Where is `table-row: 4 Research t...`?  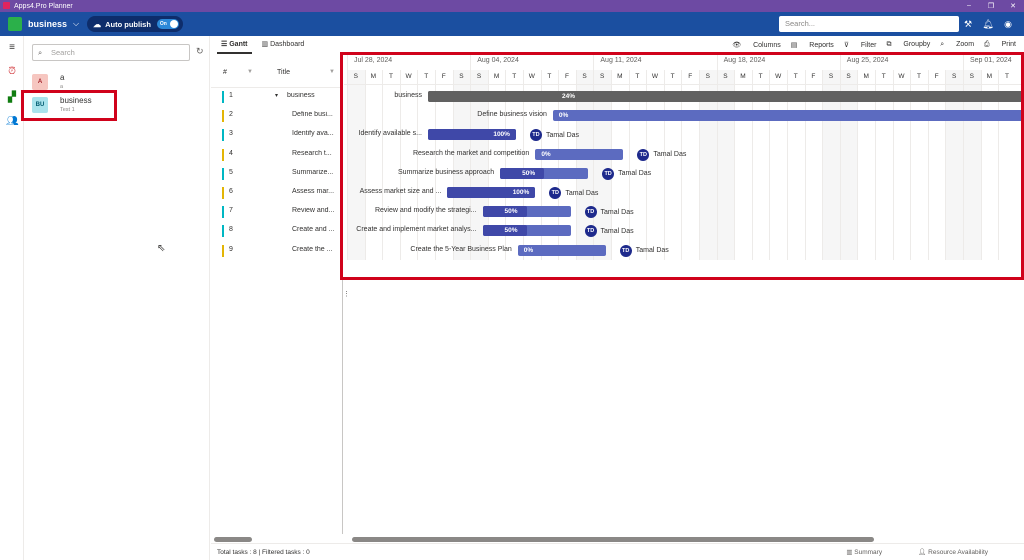 table-row: 4 Research t... is located at coordinates (277, 154).